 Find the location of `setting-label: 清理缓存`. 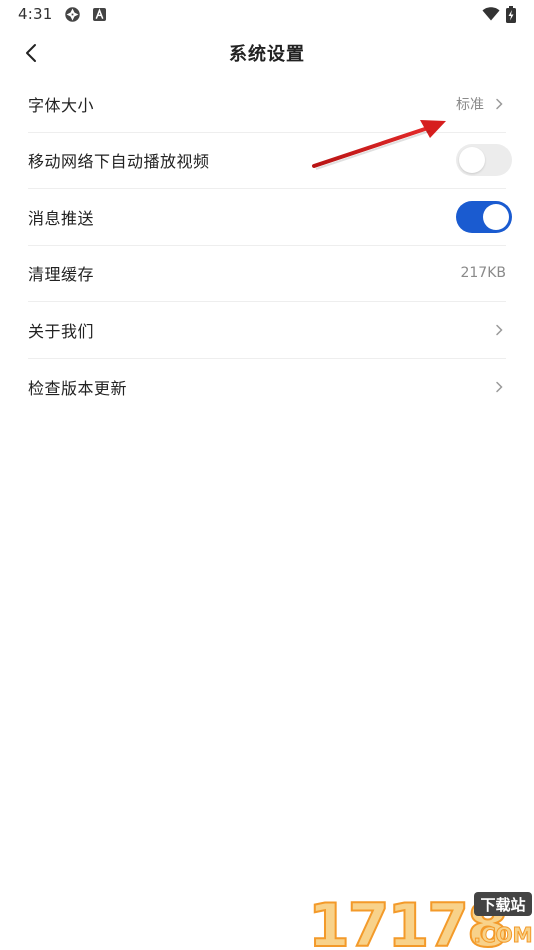

setting-label: 清理缓存 is located at coordinates (61, 275).